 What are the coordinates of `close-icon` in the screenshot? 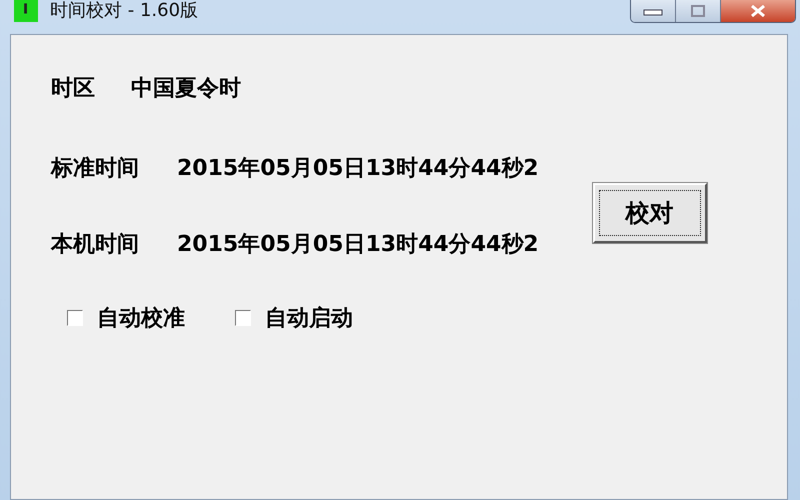 It's located at (758, 11).